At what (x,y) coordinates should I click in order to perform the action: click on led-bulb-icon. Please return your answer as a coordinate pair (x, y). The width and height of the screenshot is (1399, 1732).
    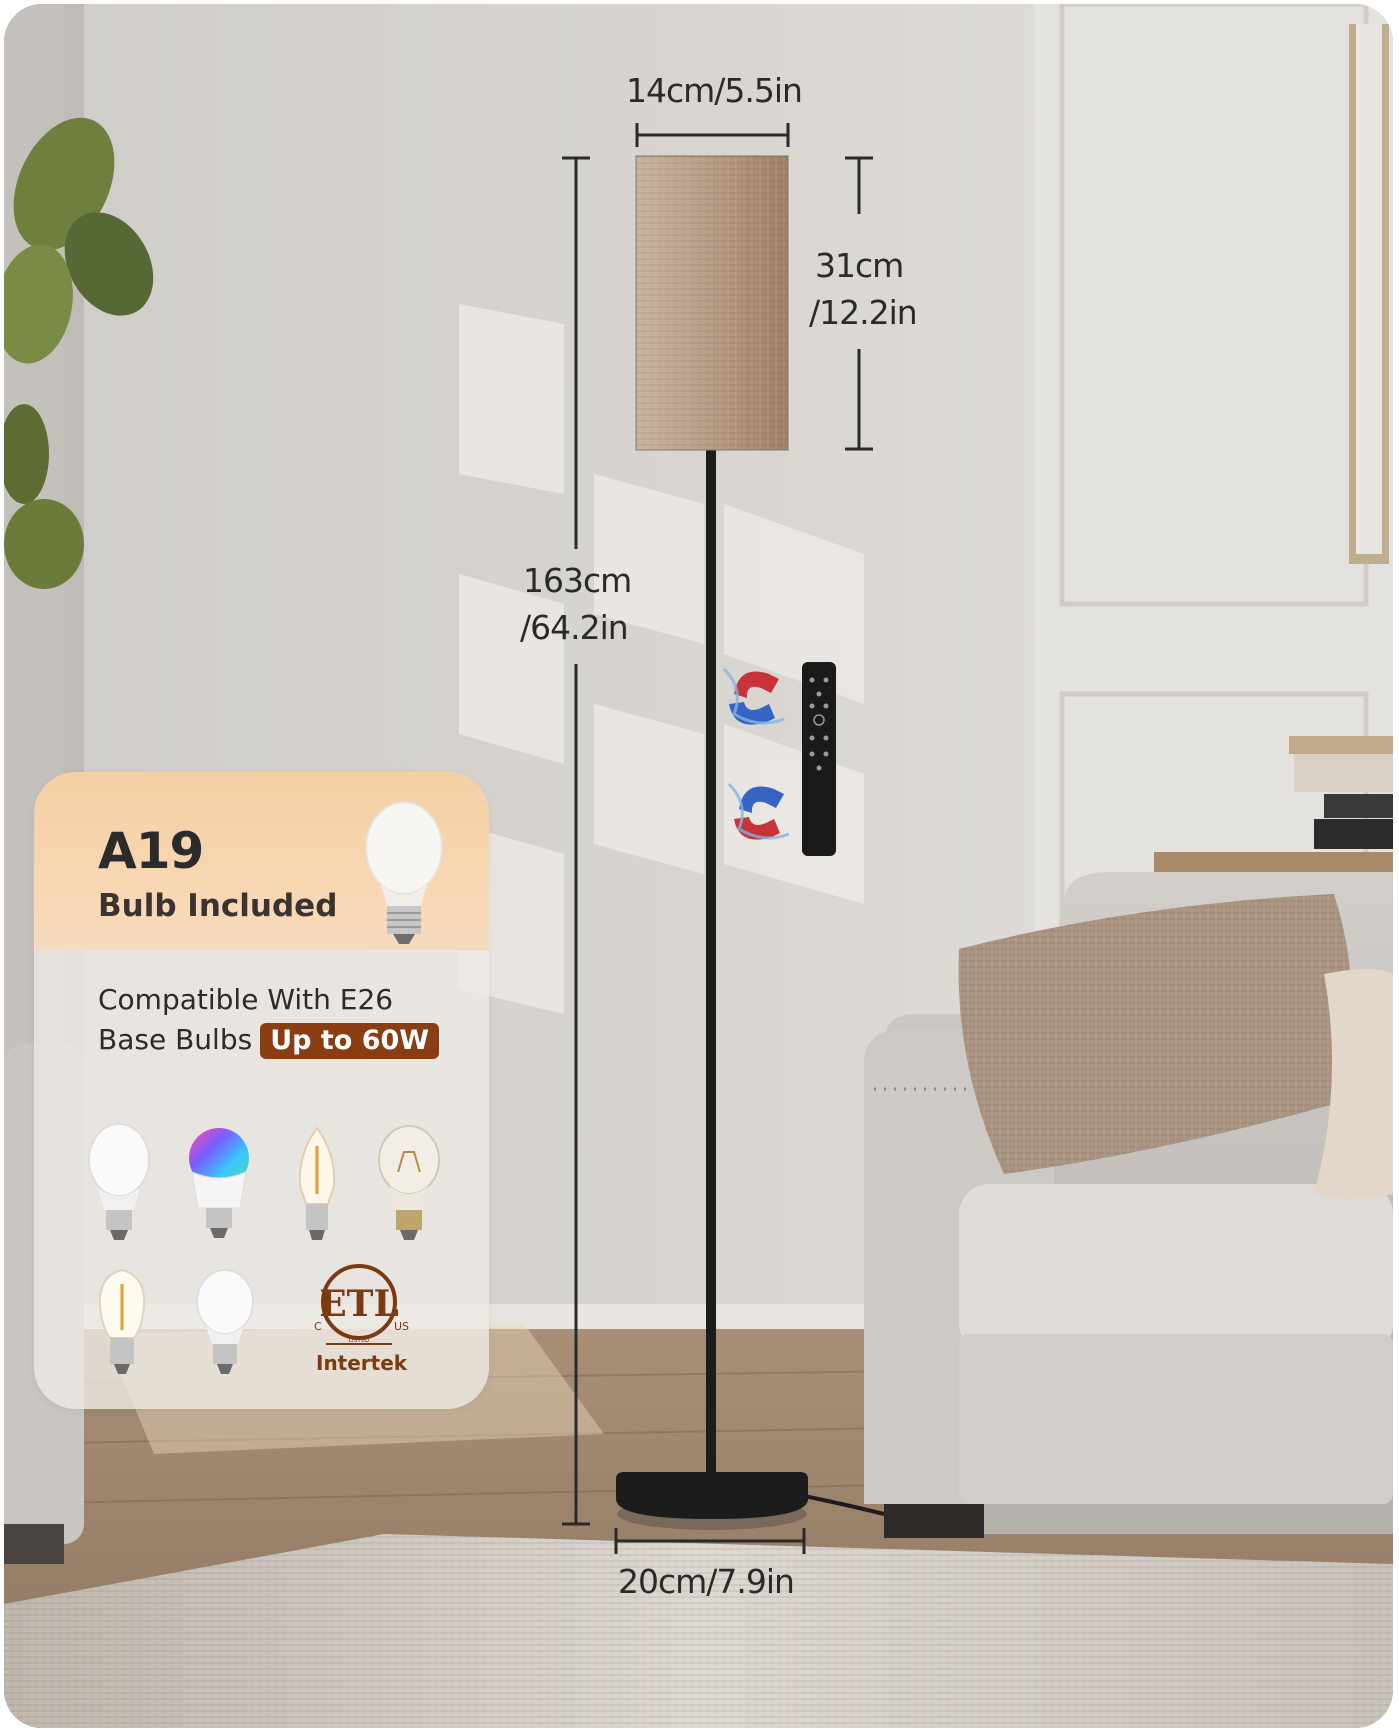
    Looking at the image, I should click on (119, 1181).